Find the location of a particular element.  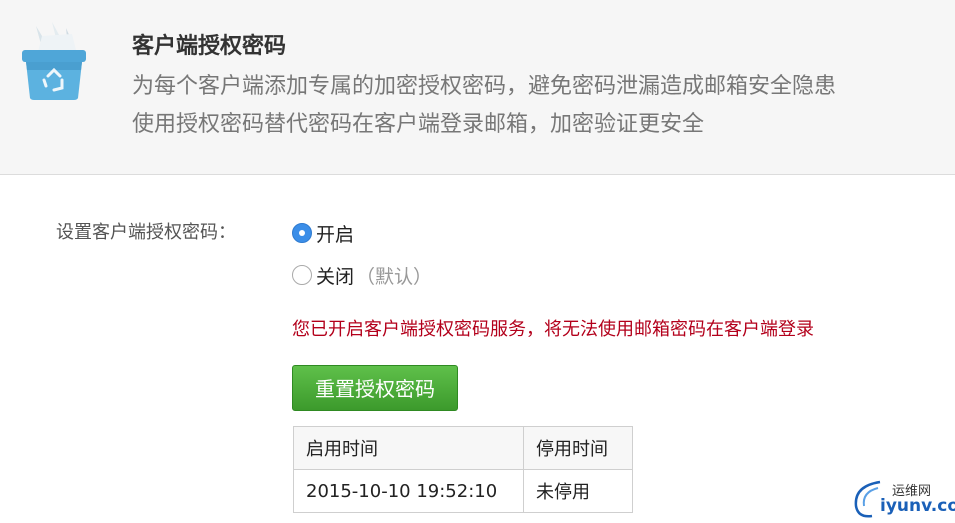

radio-label-disable: 关闭 is located at coordinates (335, 276).